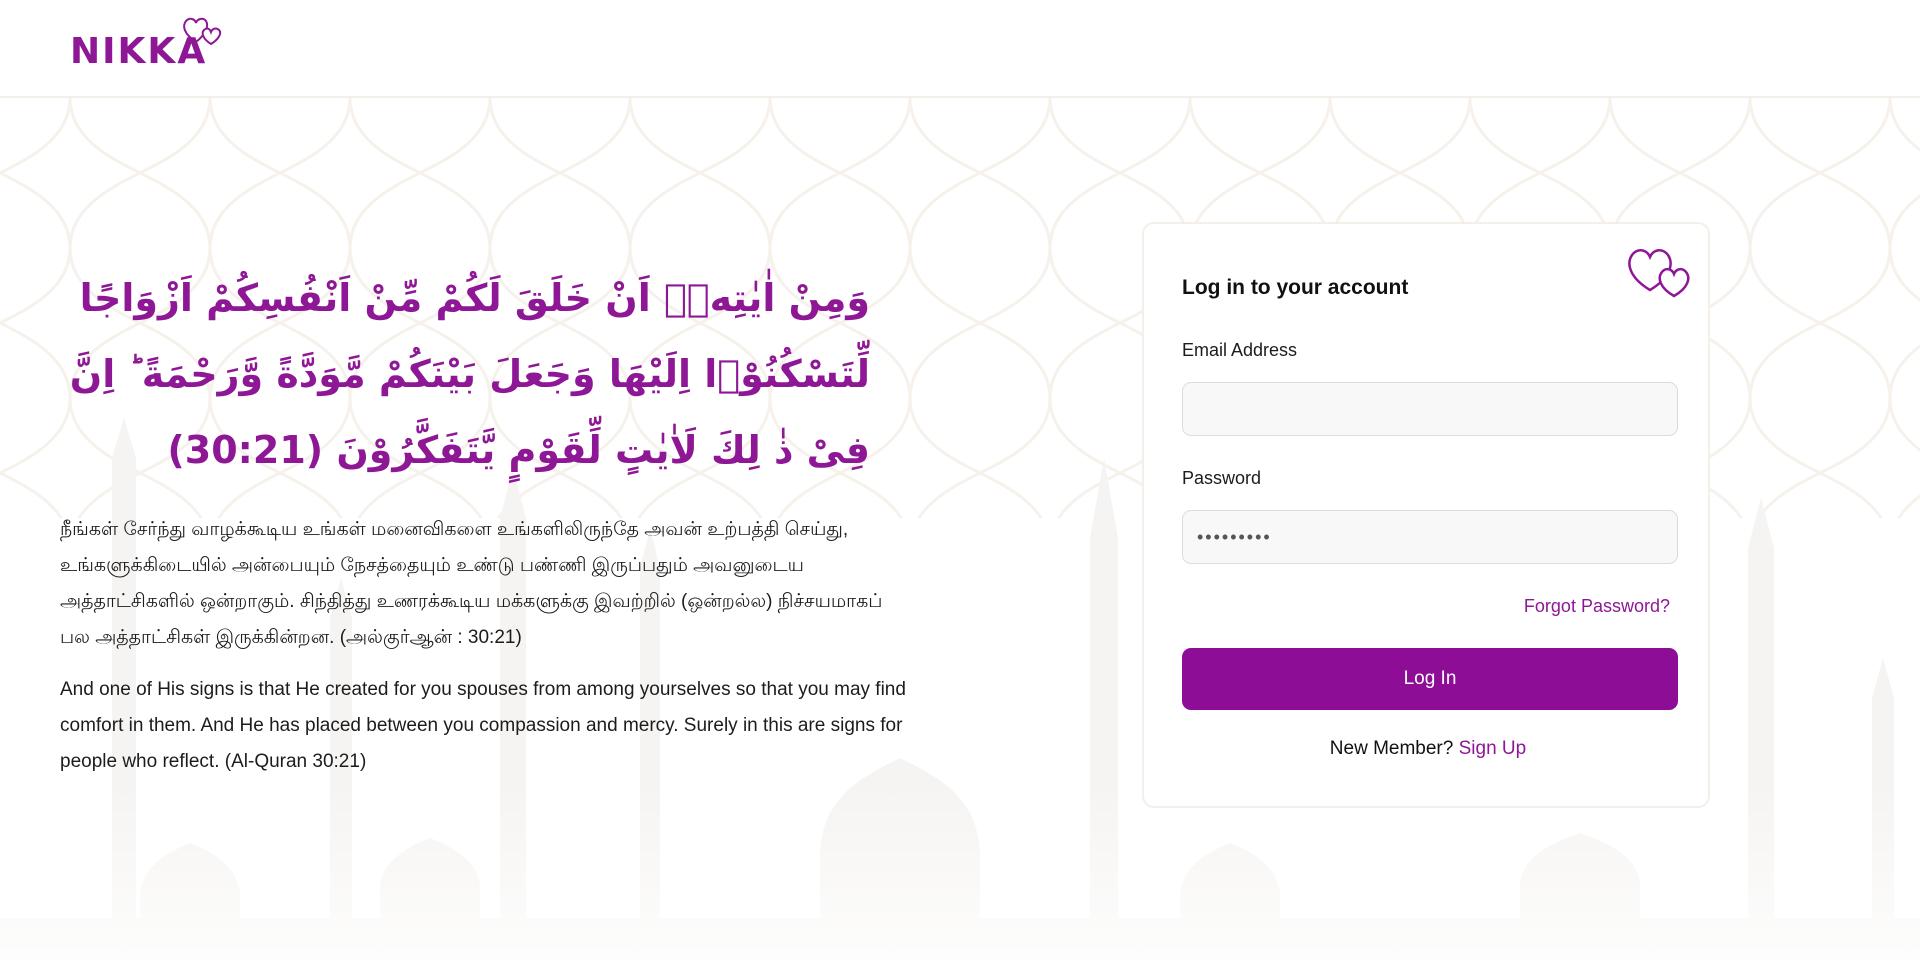  I want to click on login-button: Log In, so click(1430, 679).